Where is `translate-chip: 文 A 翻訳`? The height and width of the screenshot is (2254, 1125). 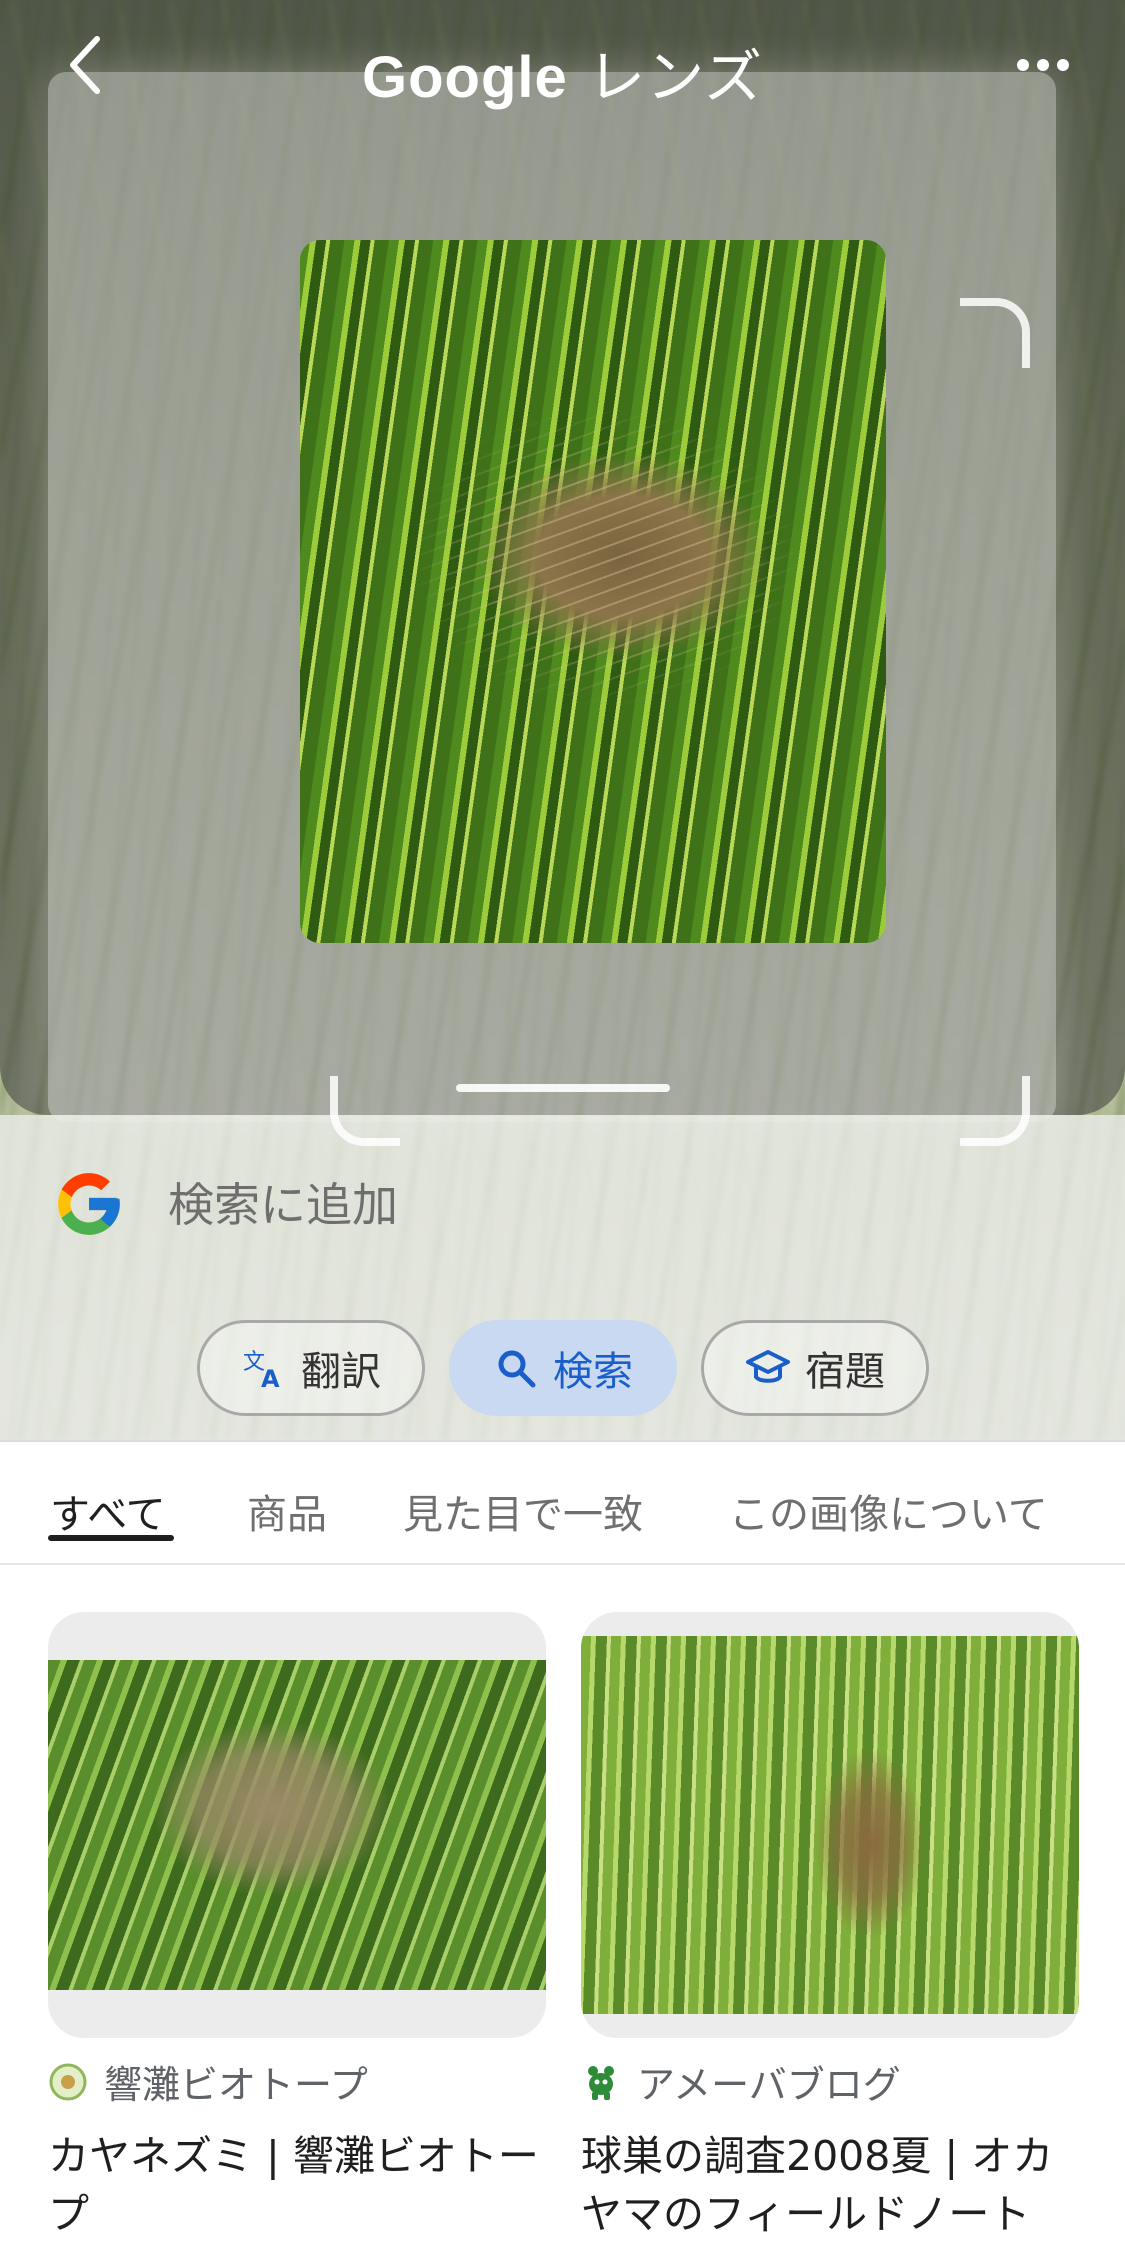 translate-chip: 文 A 翻訳 is located at coordinates (311, 1368).